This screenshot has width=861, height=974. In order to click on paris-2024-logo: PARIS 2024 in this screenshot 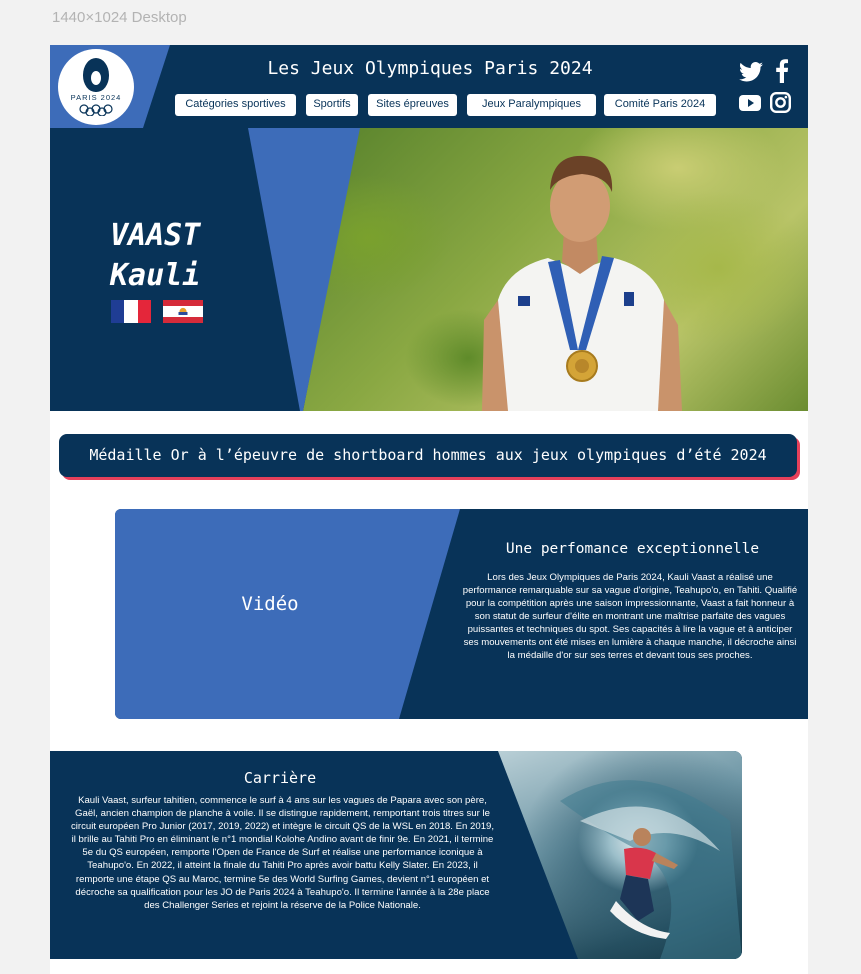, I will do `click(96, 87)`.